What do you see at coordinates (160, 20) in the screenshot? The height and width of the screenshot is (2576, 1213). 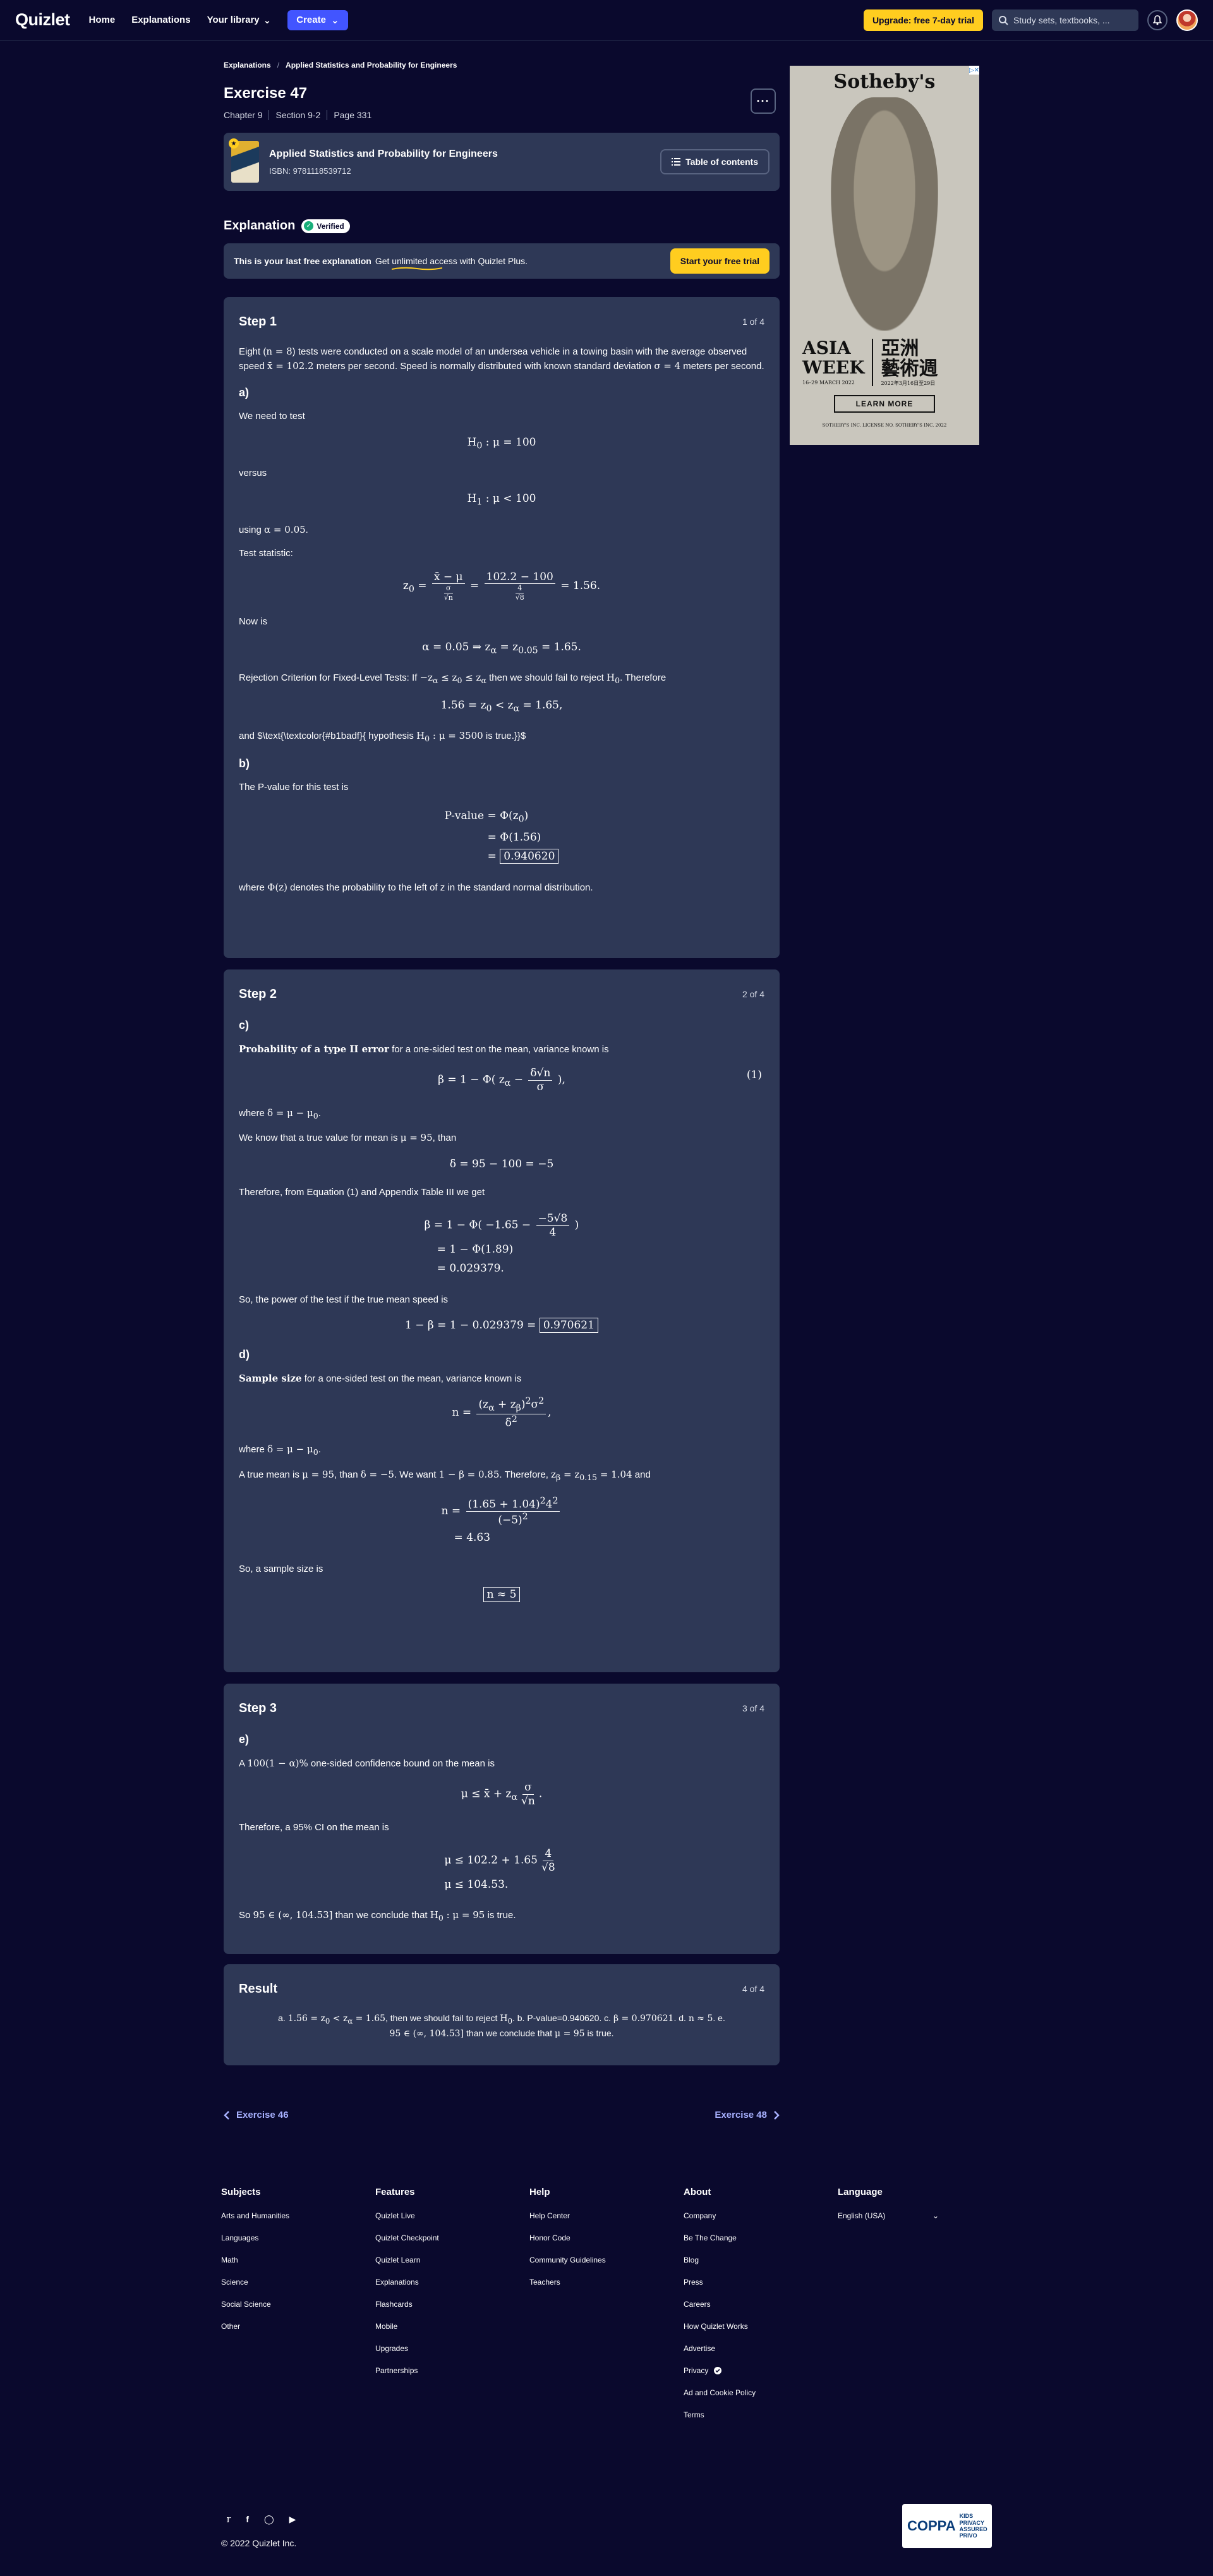 I see `nav-explanations: Explanations` at bounding box center [160, 20].